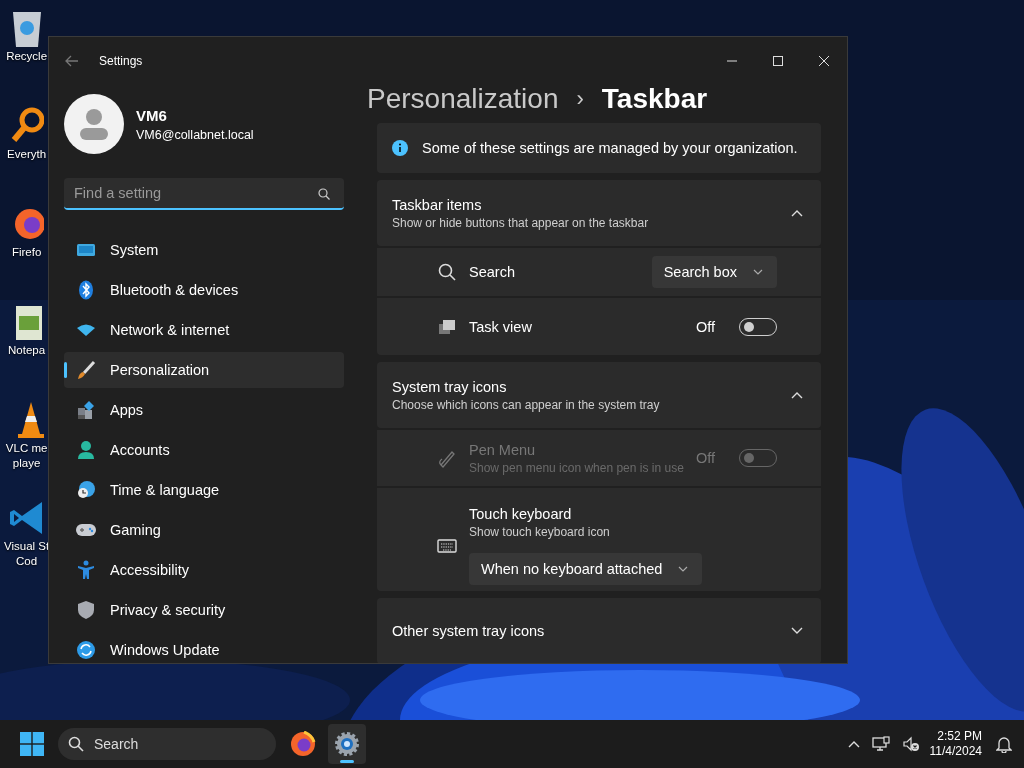 The height and width of the screenshot is (768, 1024). I want to click on windows-logo-icon, so click(32, 744).